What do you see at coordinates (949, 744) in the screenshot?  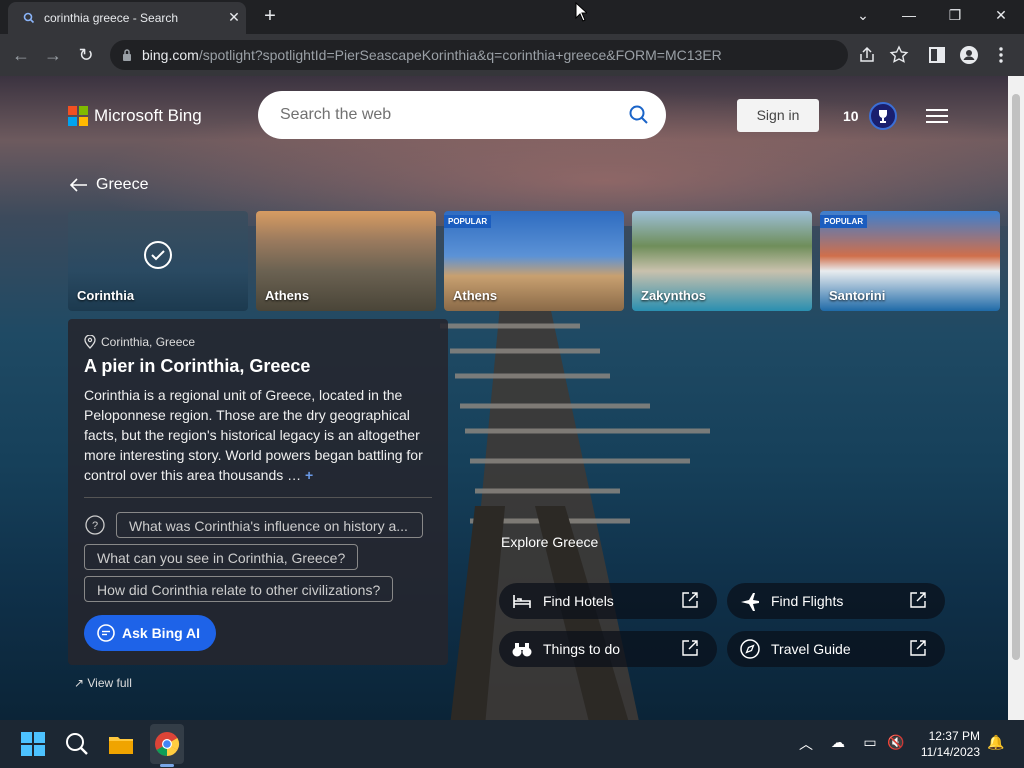 I see `taskbar-clock: 12:37 PM 11/14/2023` at bounding box center [949, 744].